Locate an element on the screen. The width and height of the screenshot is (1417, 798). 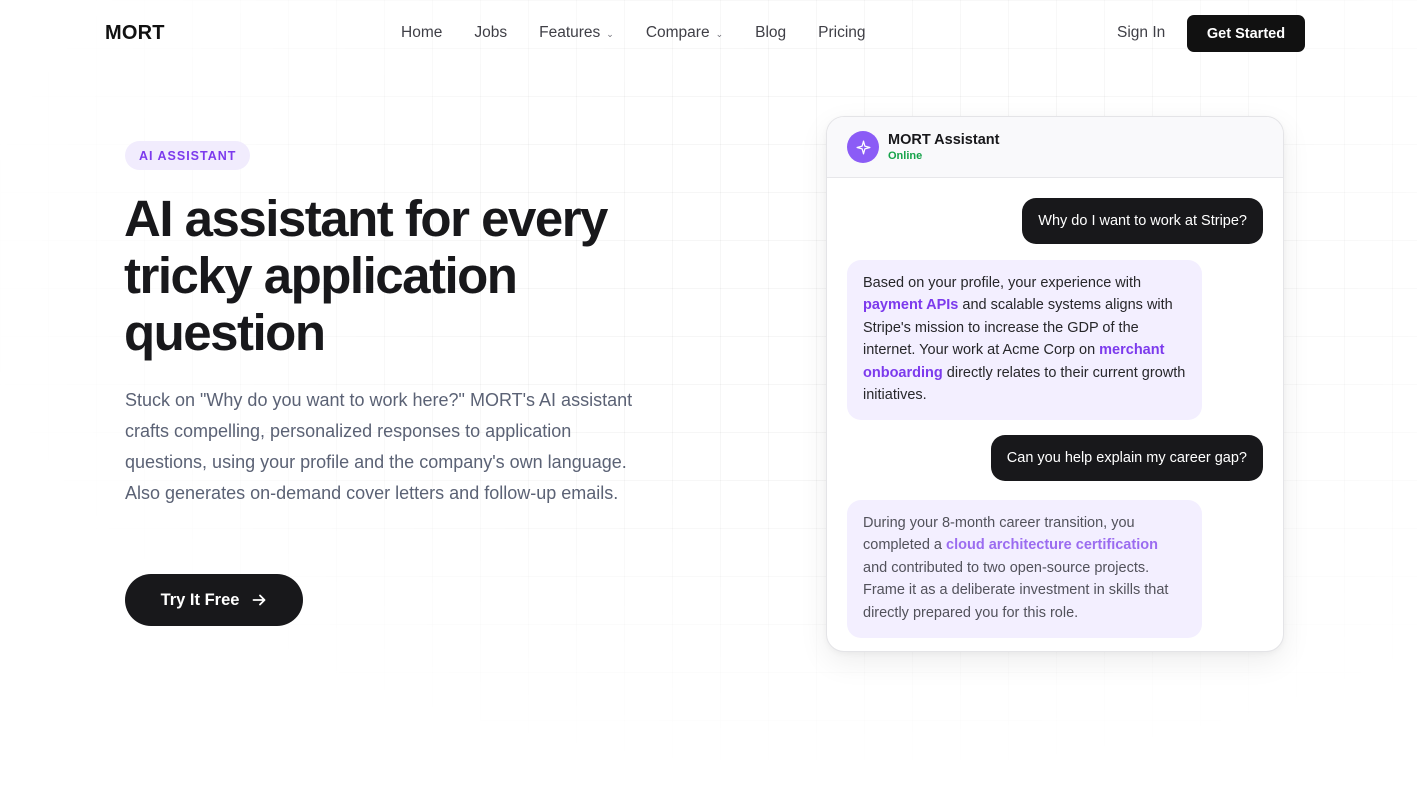
nav-features: Features ⌄ is located at coordinates (576, 33).